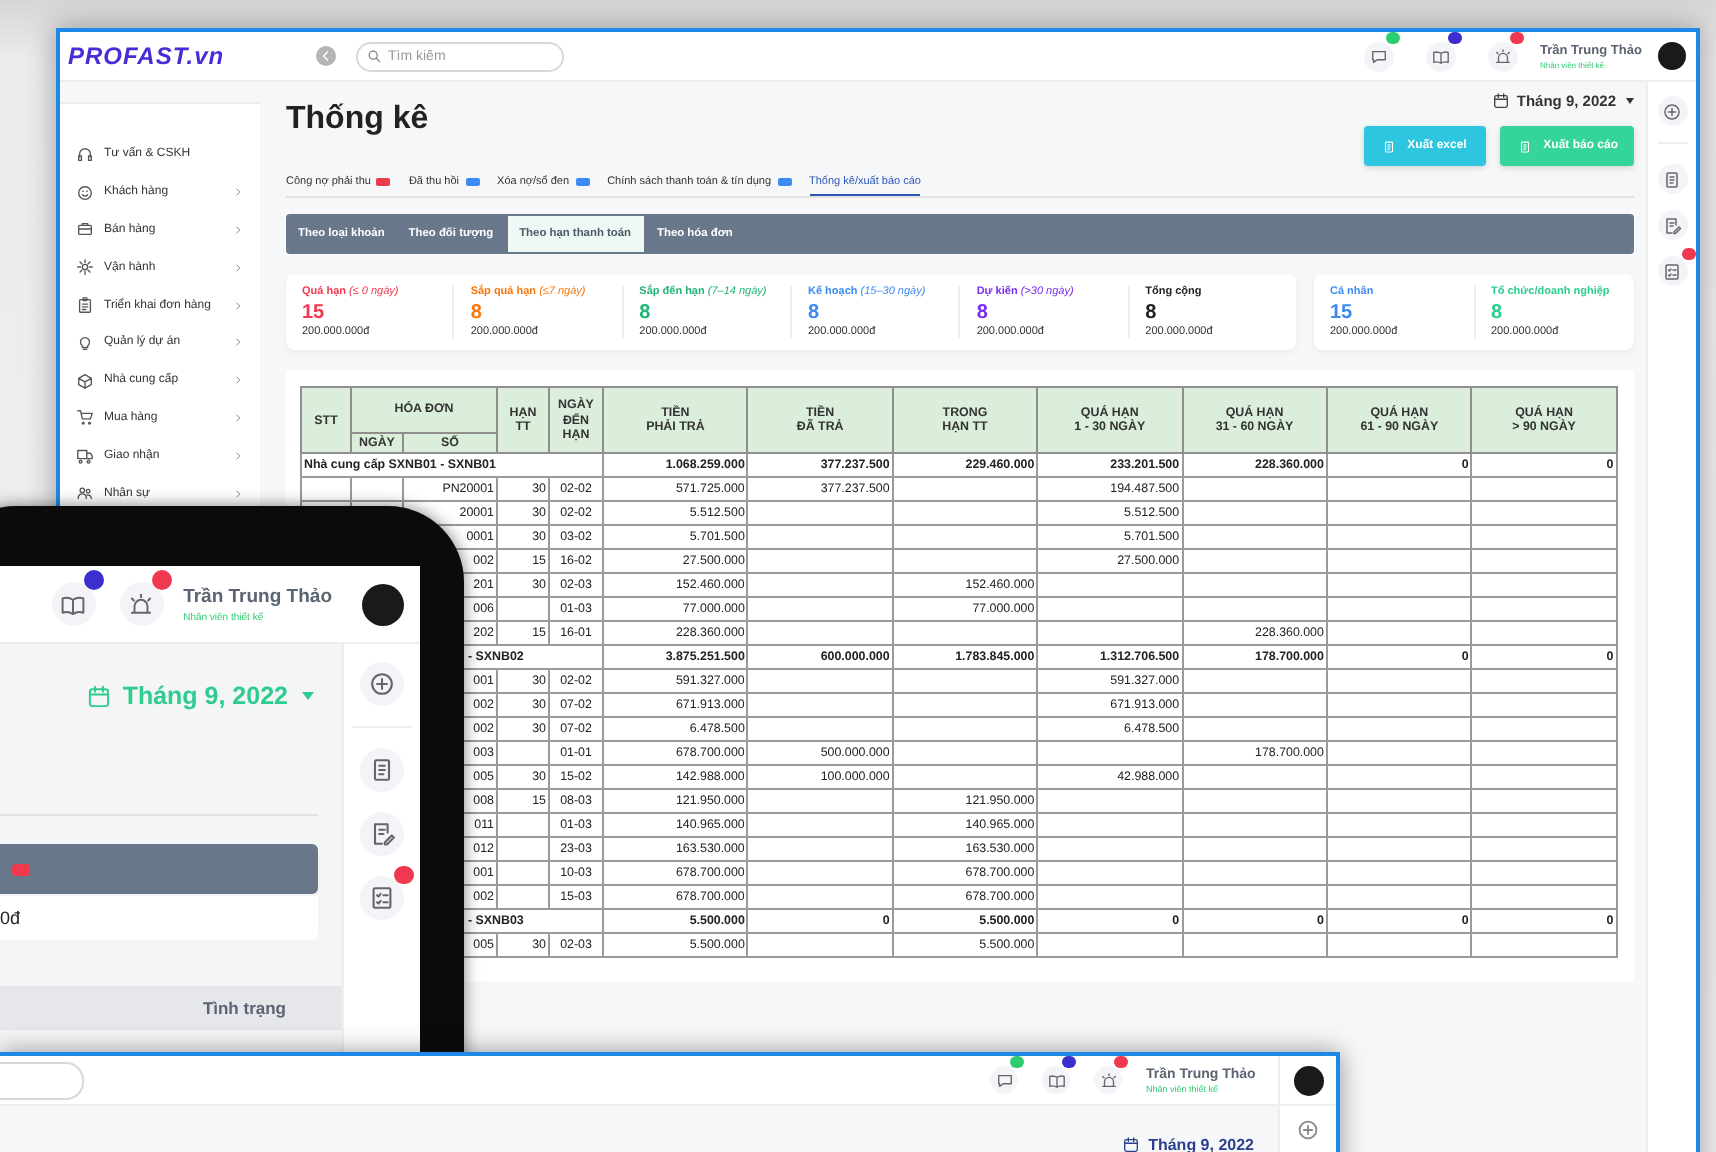 Image resolution: width=1716 pixels, height=1152 pixels. I want to click on box-icon, so click(85, 380).